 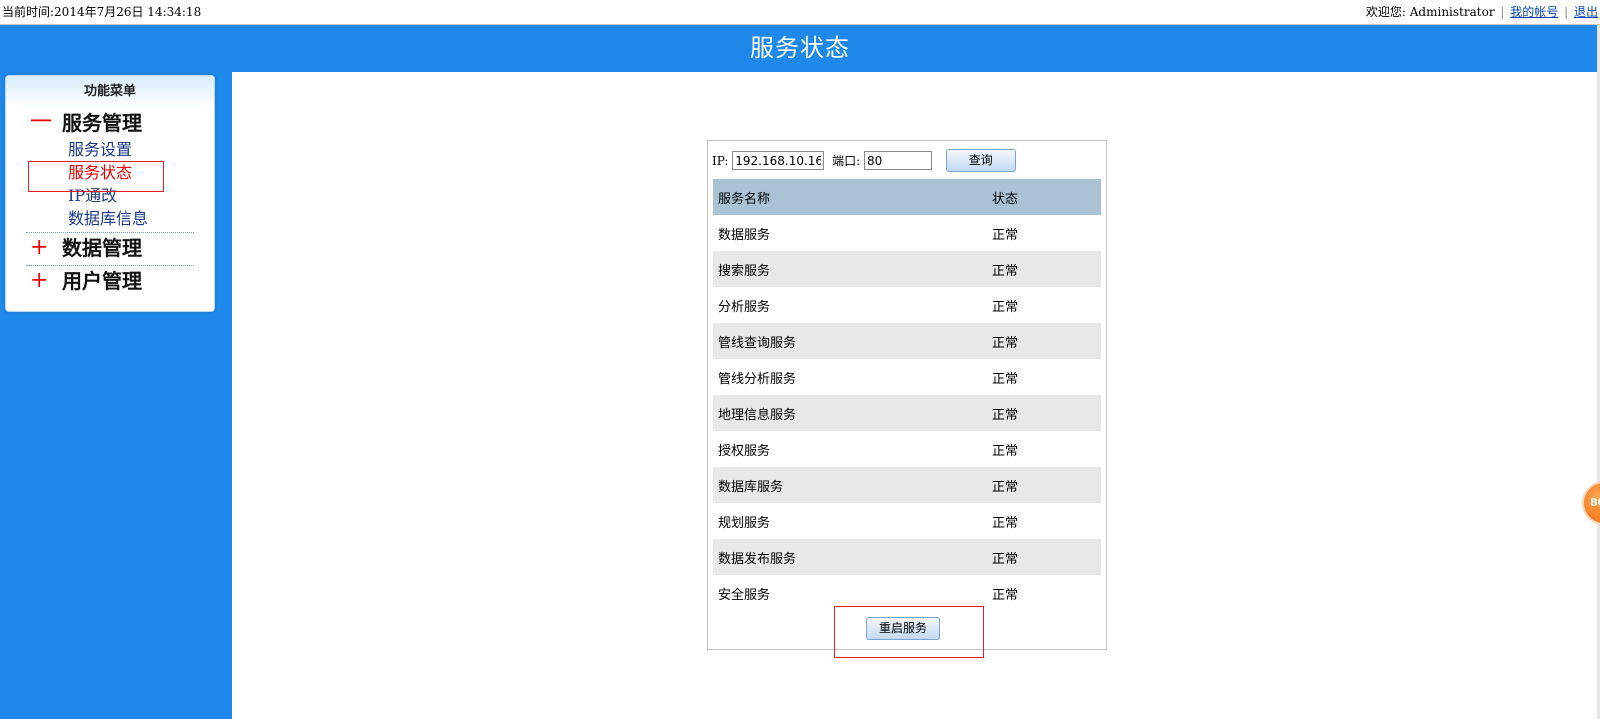 I want to click on menu-group-label: 服务管理, so click(x=102, y=123).